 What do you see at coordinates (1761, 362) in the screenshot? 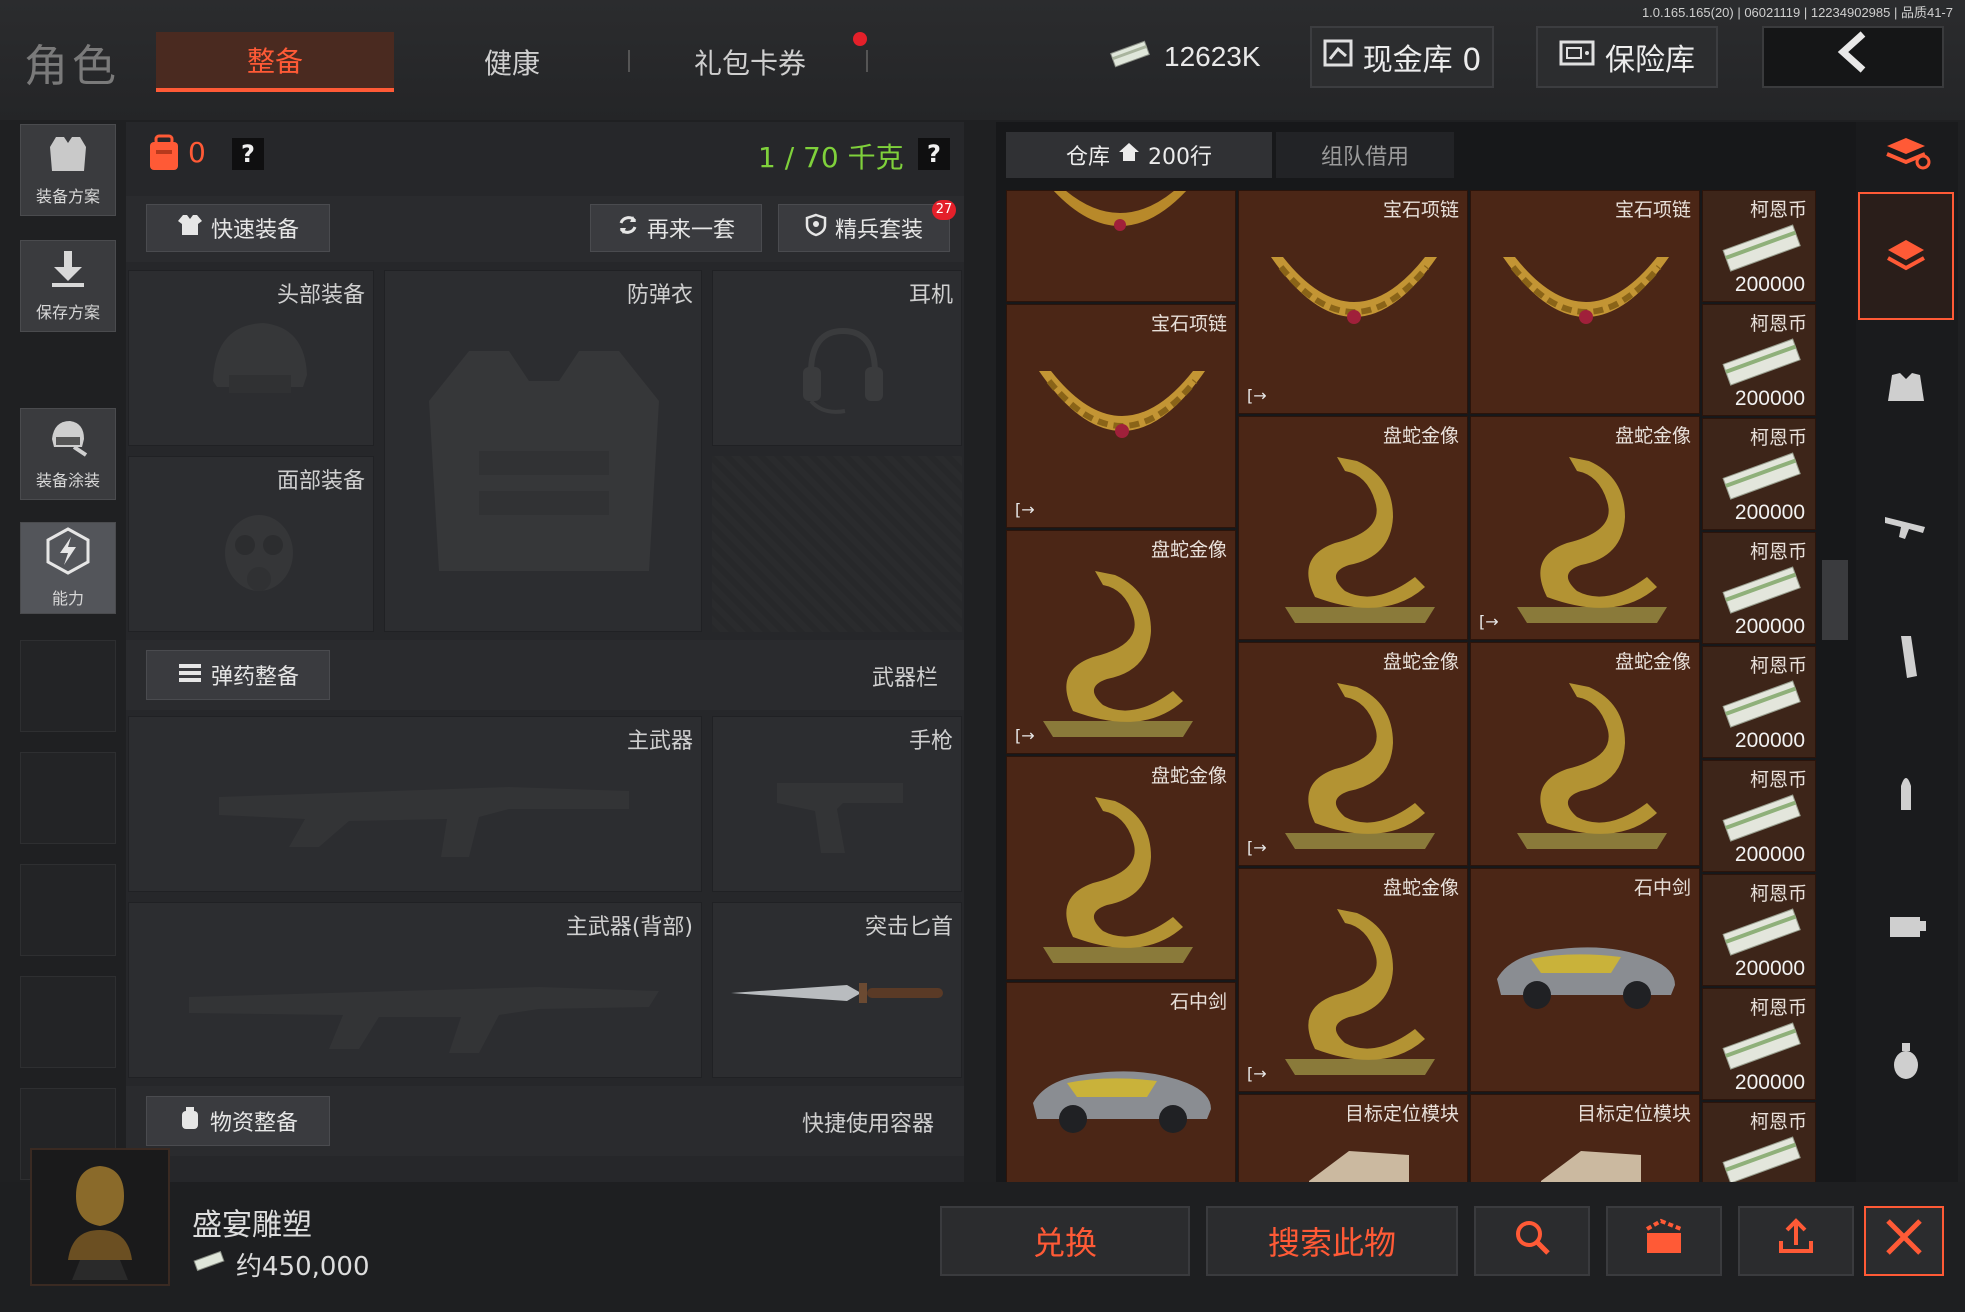
I see `cash-stack-icon` at bounding box center [1761, 362].